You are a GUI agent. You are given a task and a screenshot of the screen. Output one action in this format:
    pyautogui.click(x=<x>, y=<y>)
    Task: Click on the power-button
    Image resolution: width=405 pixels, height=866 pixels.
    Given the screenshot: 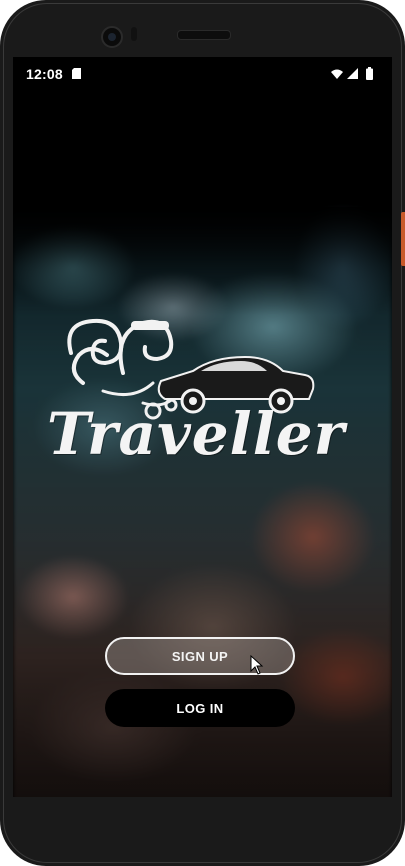 What is the action you would take?
    pyautogui.click(x=403, y=239)
    